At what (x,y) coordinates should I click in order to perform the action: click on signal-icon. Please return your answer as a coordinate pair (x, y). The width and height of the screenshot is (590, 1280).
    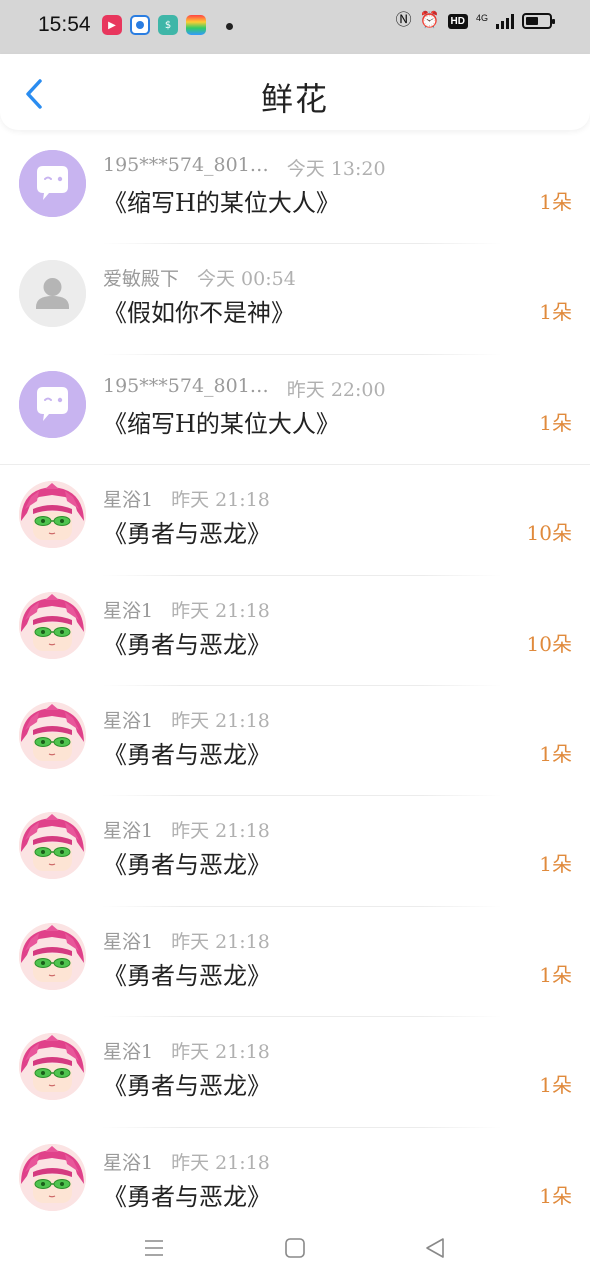
    Looking at the image, I should click on (505, 21).